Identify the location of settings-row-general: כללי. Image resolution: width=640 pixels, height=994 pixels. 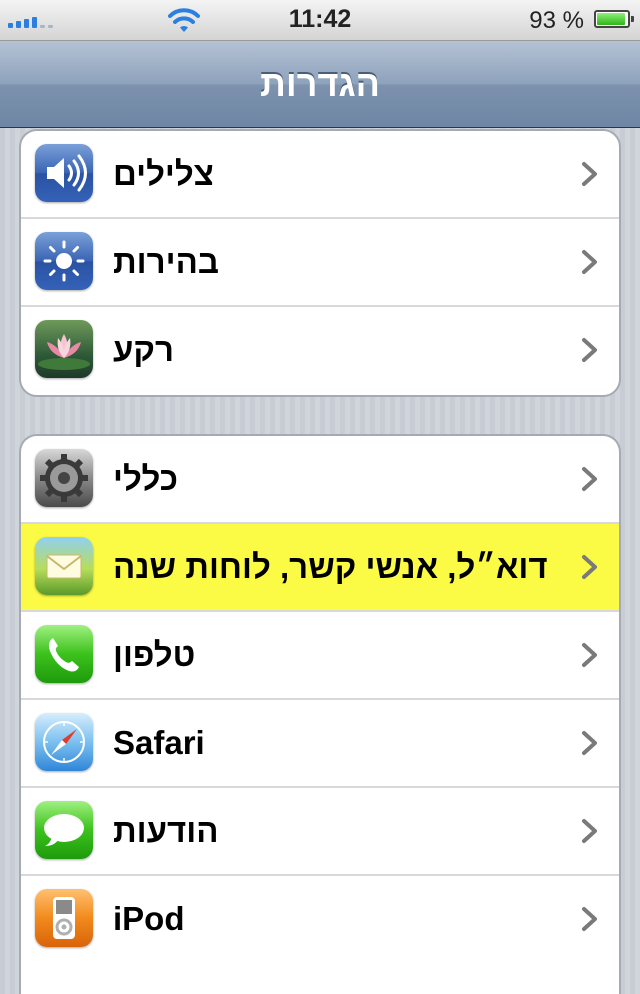
(320, 480).